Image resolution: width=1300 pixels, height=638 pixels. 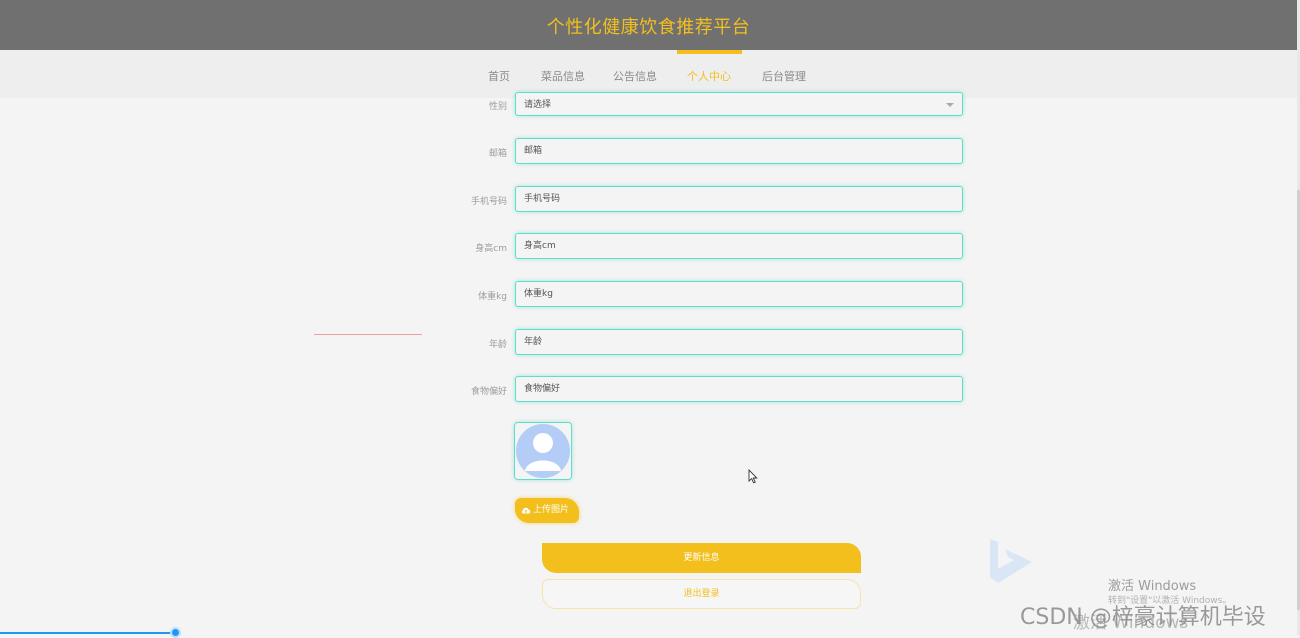 I want to click on nav-item-dishes: 菜品信息, so click(x=563, y=76).